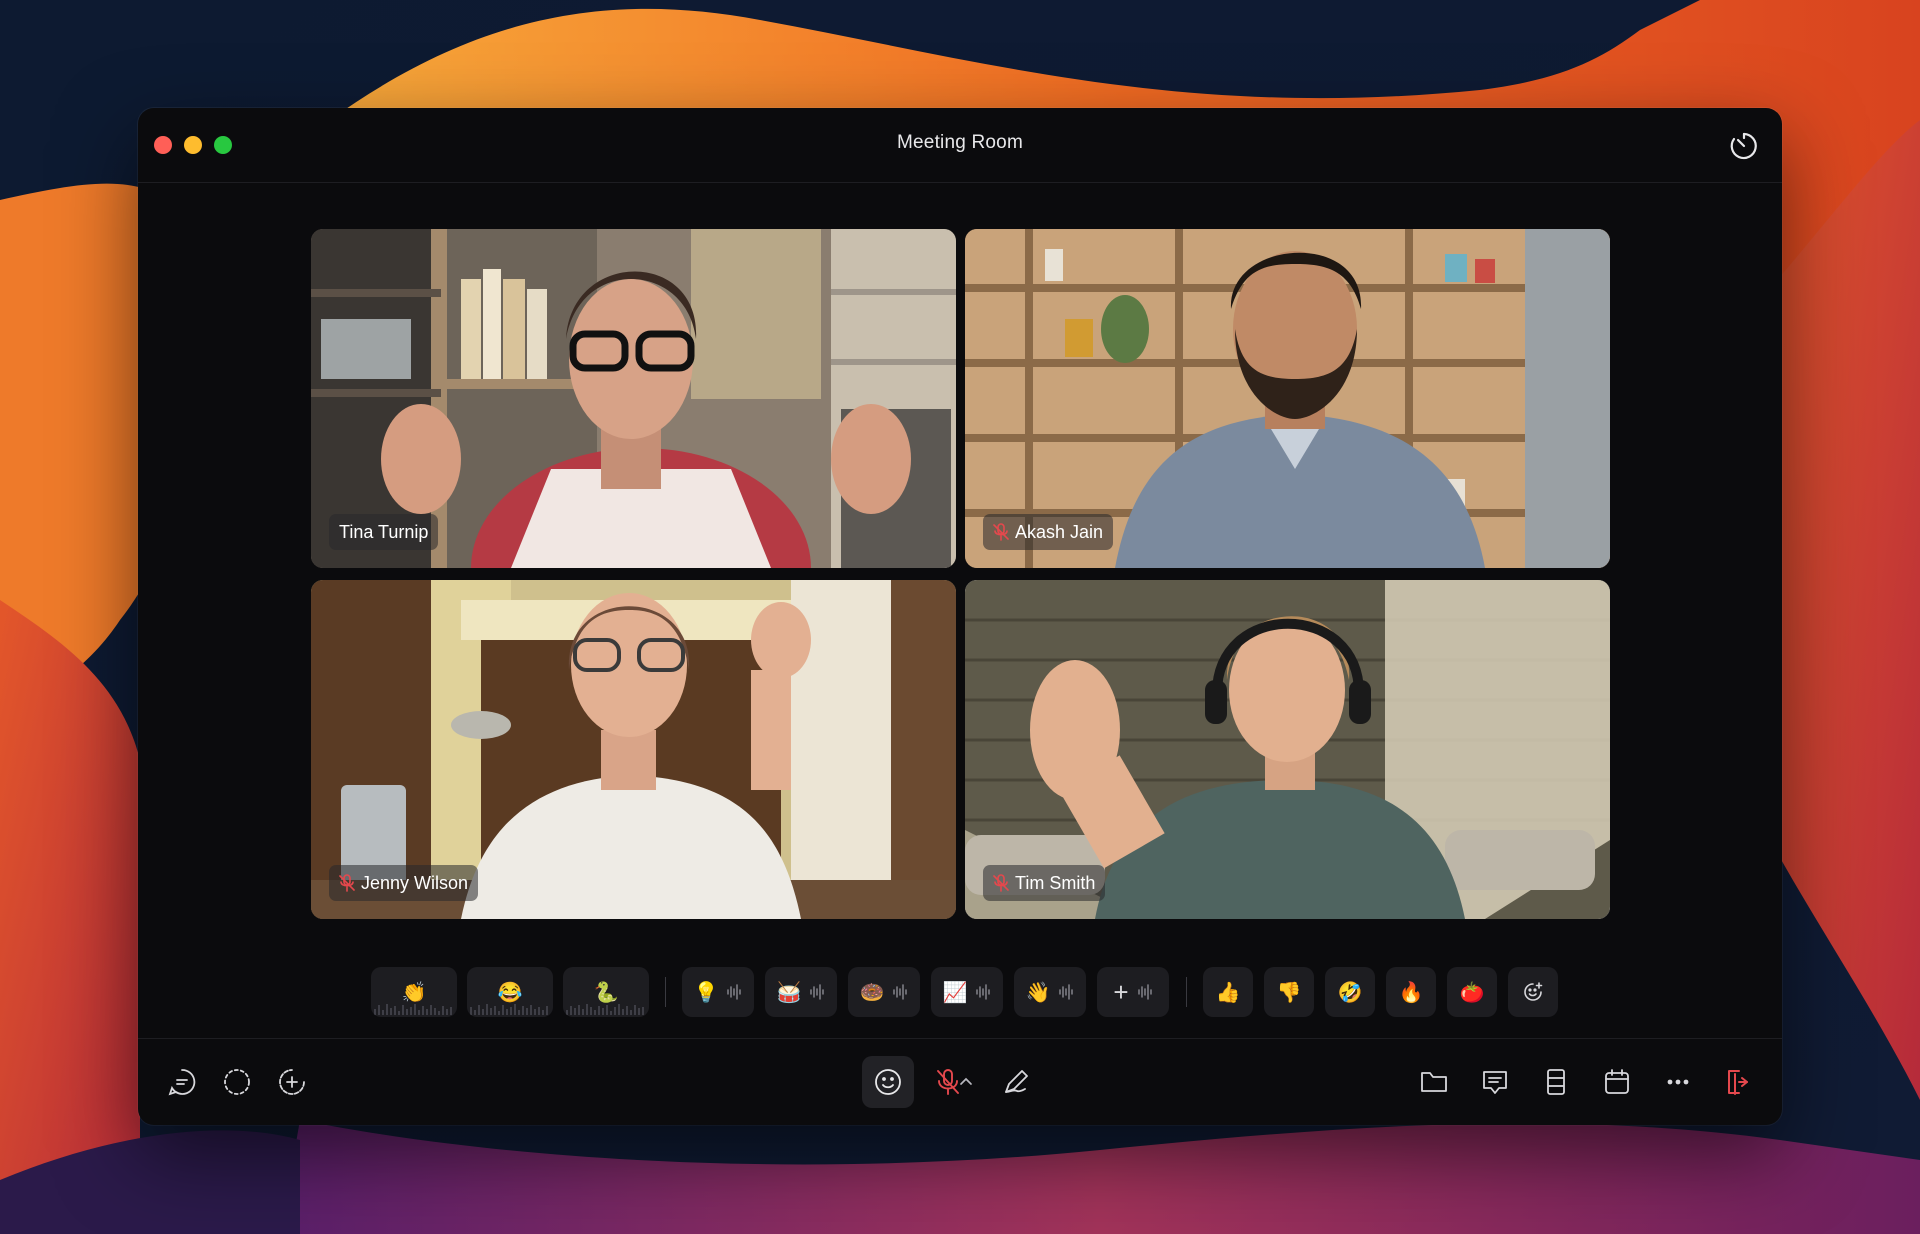  I want to click on sound-reaction-laugh: 😂, so click(510, 992).